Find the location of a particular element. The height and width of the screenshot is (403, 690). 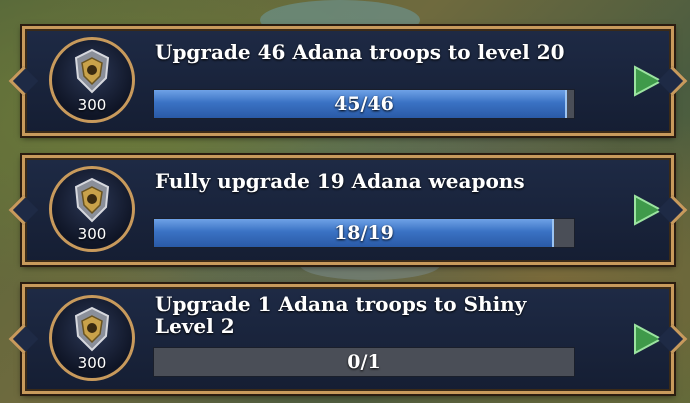

progress-bar: 18/19 is located at coordinates (364, 233).